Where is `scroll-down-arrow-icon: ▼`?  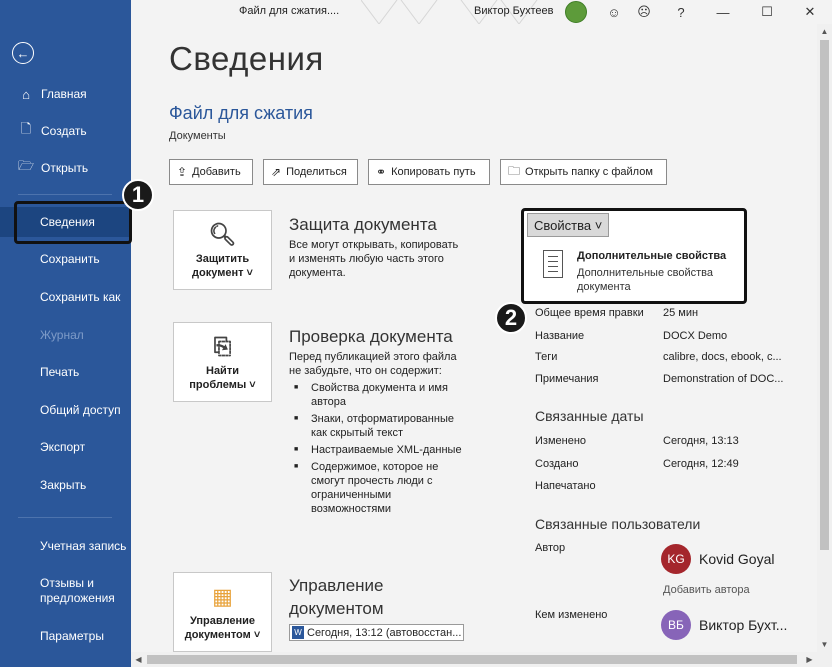 scroll-down-arrow-icon: ▼ is located at coordinates (824, 644).